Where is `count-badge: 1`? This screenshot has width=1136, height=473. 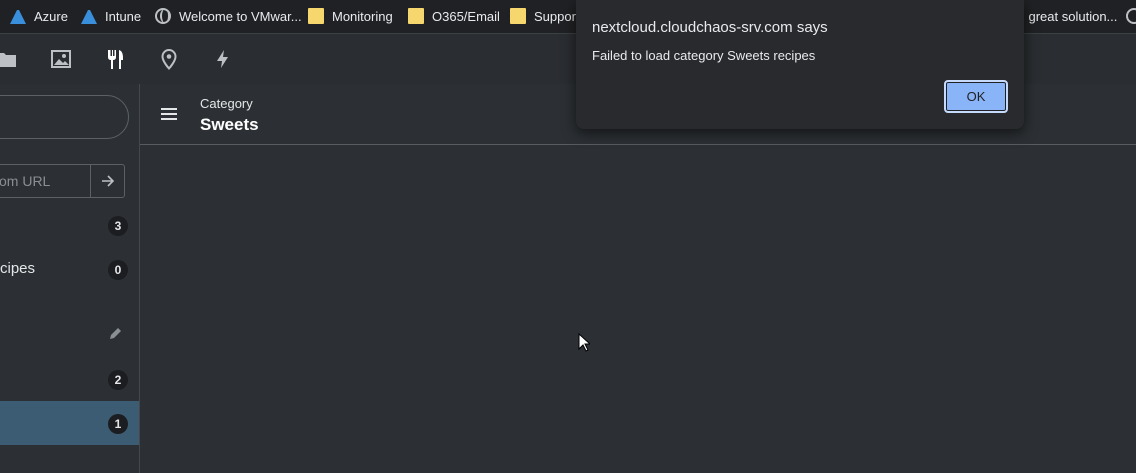
count-badge: 1 is located at coordinates (118, 424).